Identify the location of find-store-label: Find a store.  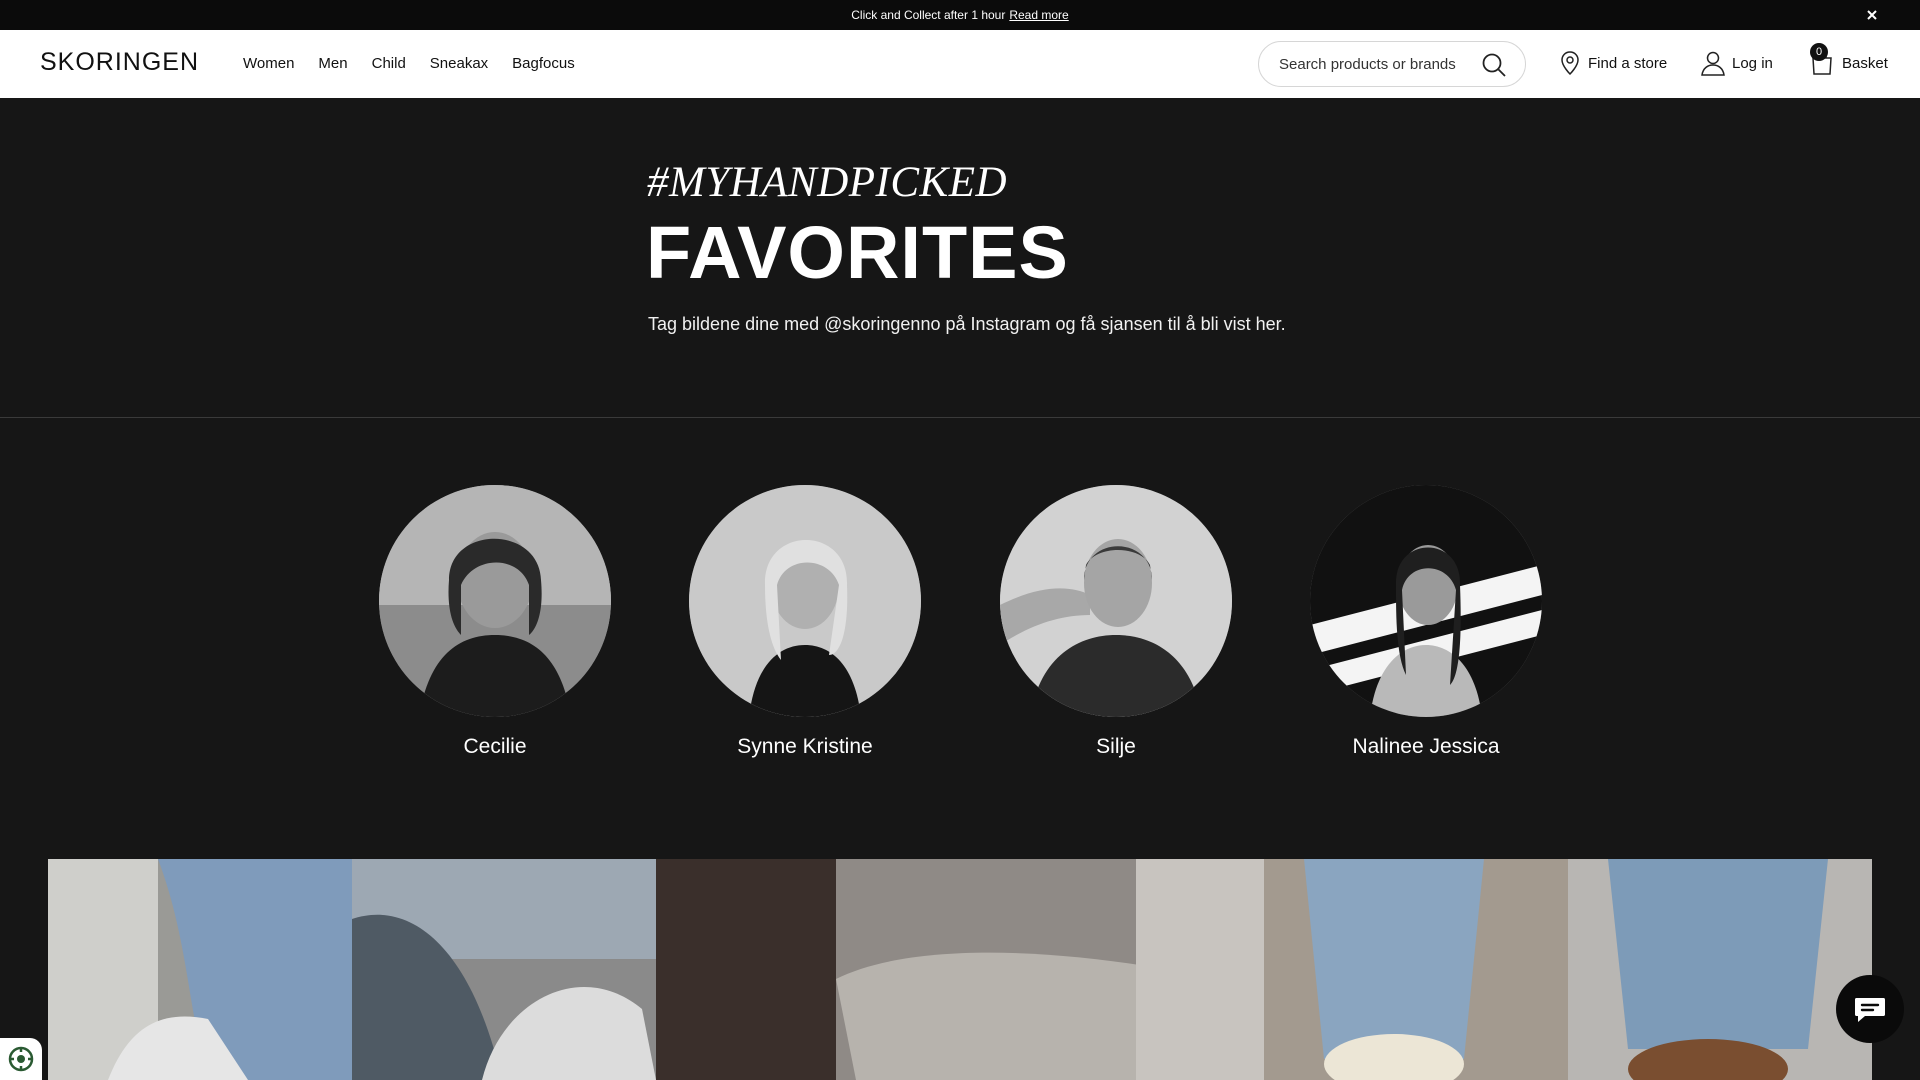
(1628, 63).